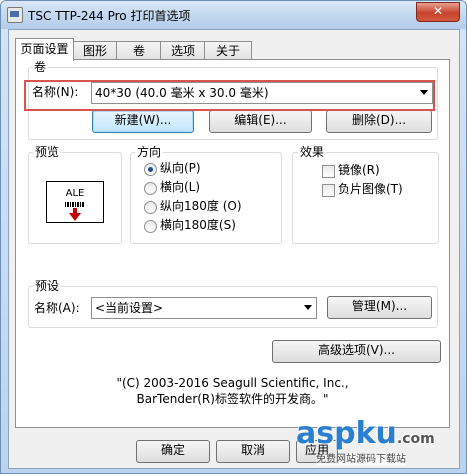 The height and width of the screenshot is (474, 467). Describe the element at coordinates (75, 214) in the screenshot. I see `feed-direction-arrow-icon` at that location.